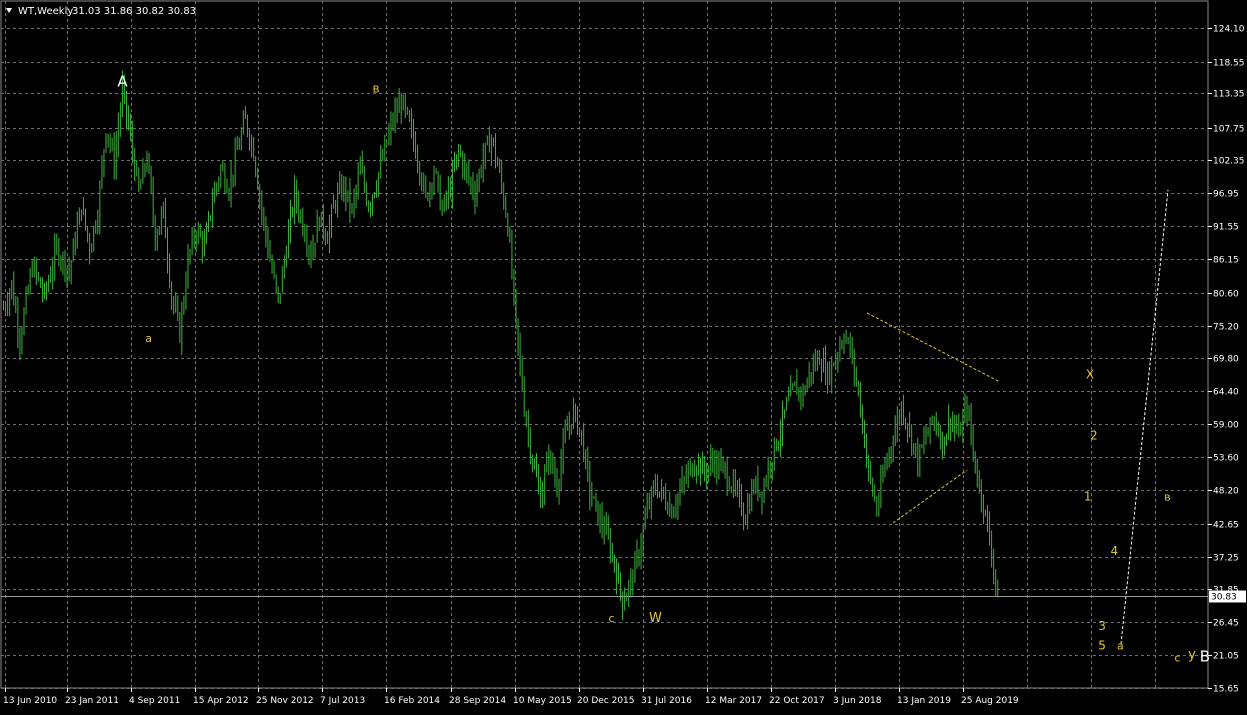  I want to click on time-label: 4 Sep 2011, so click(154, 701).